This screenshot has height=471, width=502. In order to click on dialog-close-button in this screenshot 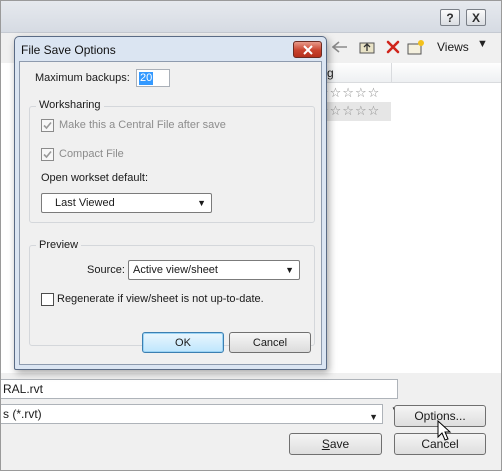, I will do `click(307, 49)`.